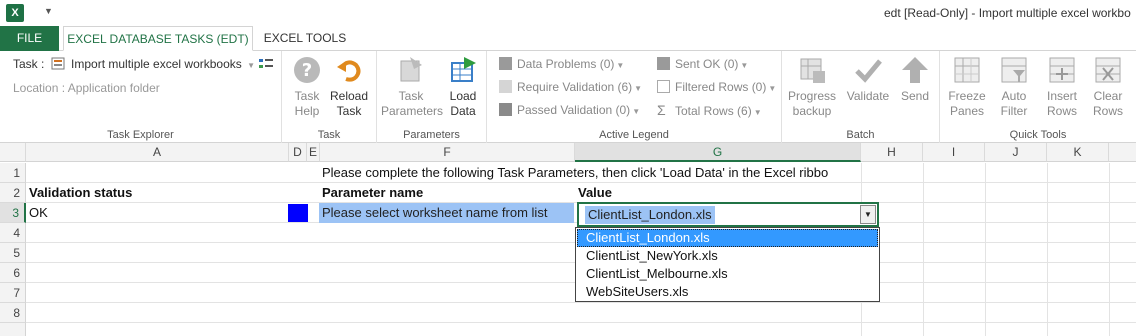 This screenshot has width=1136, height=336. Describe the element at coordinates (15, 13) in the screenshot. I see `excel-logo-icon: X` at that location.